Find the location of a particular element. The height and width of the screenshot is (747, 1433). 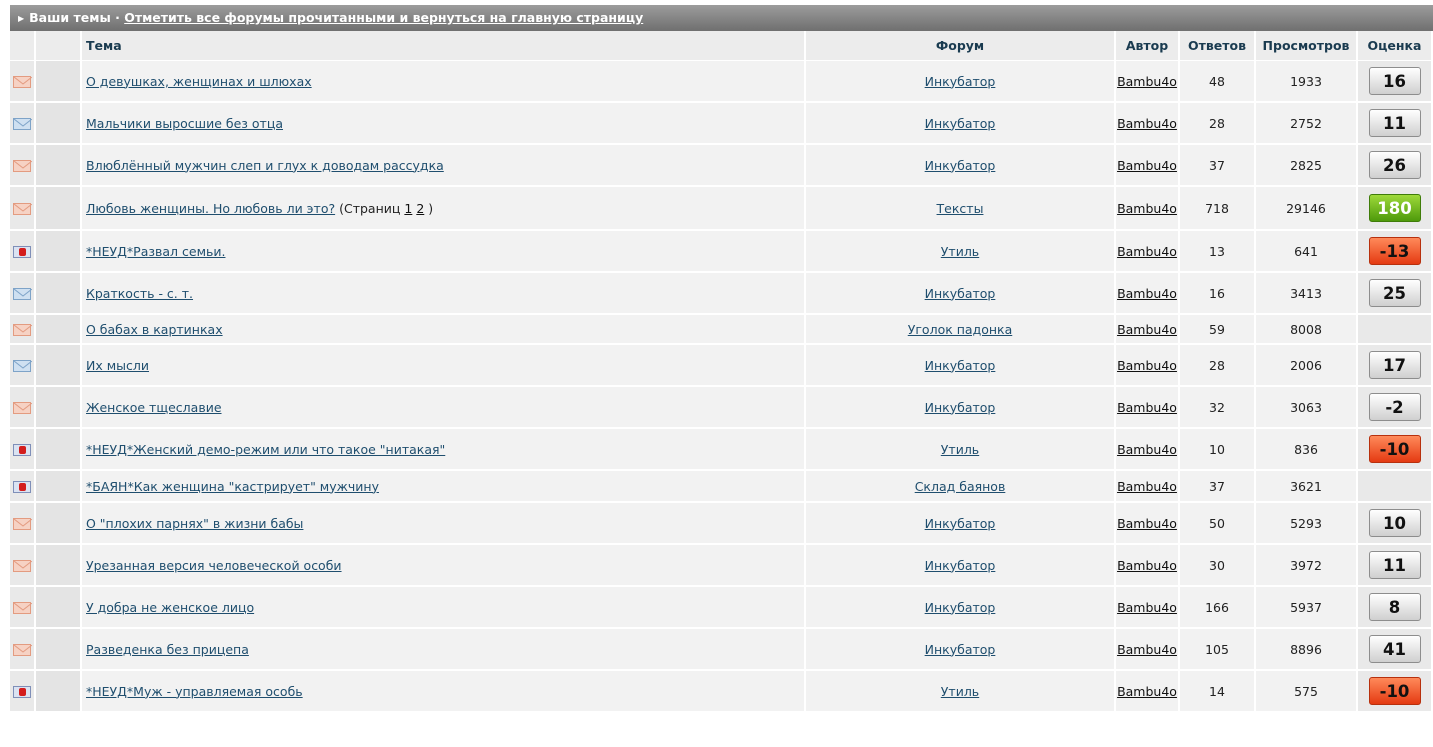

topic-icon-cell is located at coordinates (22, 366).